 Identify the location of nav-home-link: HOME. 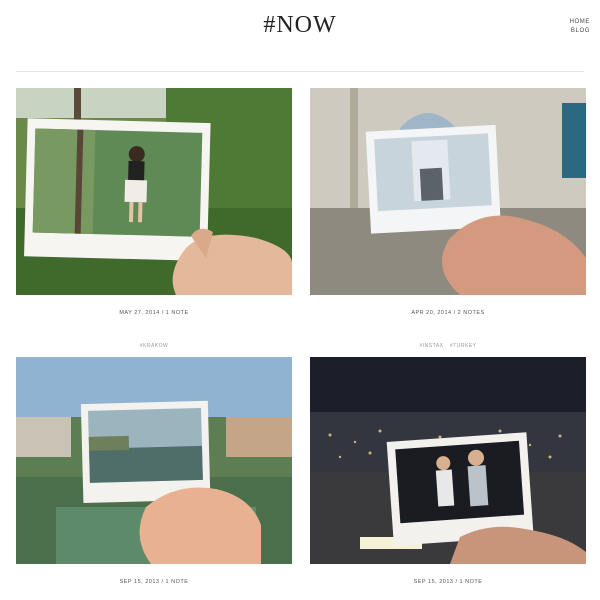
(572, 22).